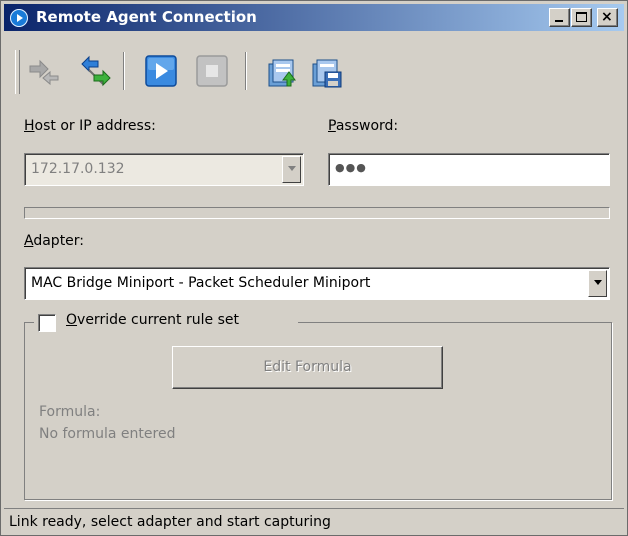 Image resolution: width=628 pixels, height=536 pixels. What do you see at coordinates (317, 213) in the screenshot?
I see `connection-progress-bar` at bounding box center [317, 213].